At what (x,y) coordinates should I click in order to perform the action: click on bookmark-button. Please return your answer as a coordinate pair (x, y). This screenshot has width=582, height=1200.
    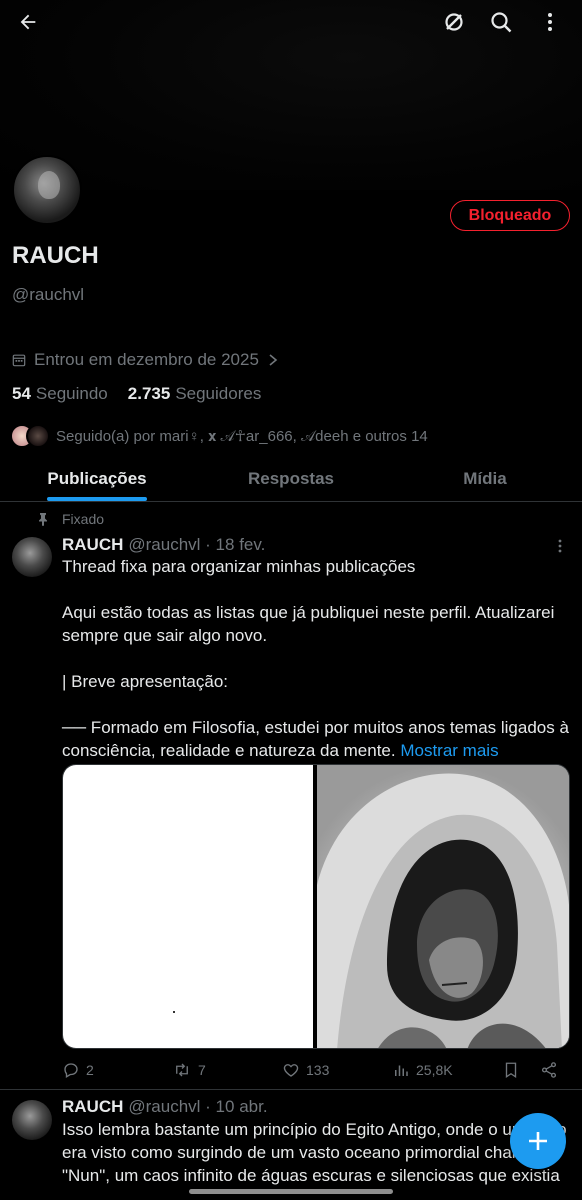
    Looking at the image, I should click on (514, 1070).